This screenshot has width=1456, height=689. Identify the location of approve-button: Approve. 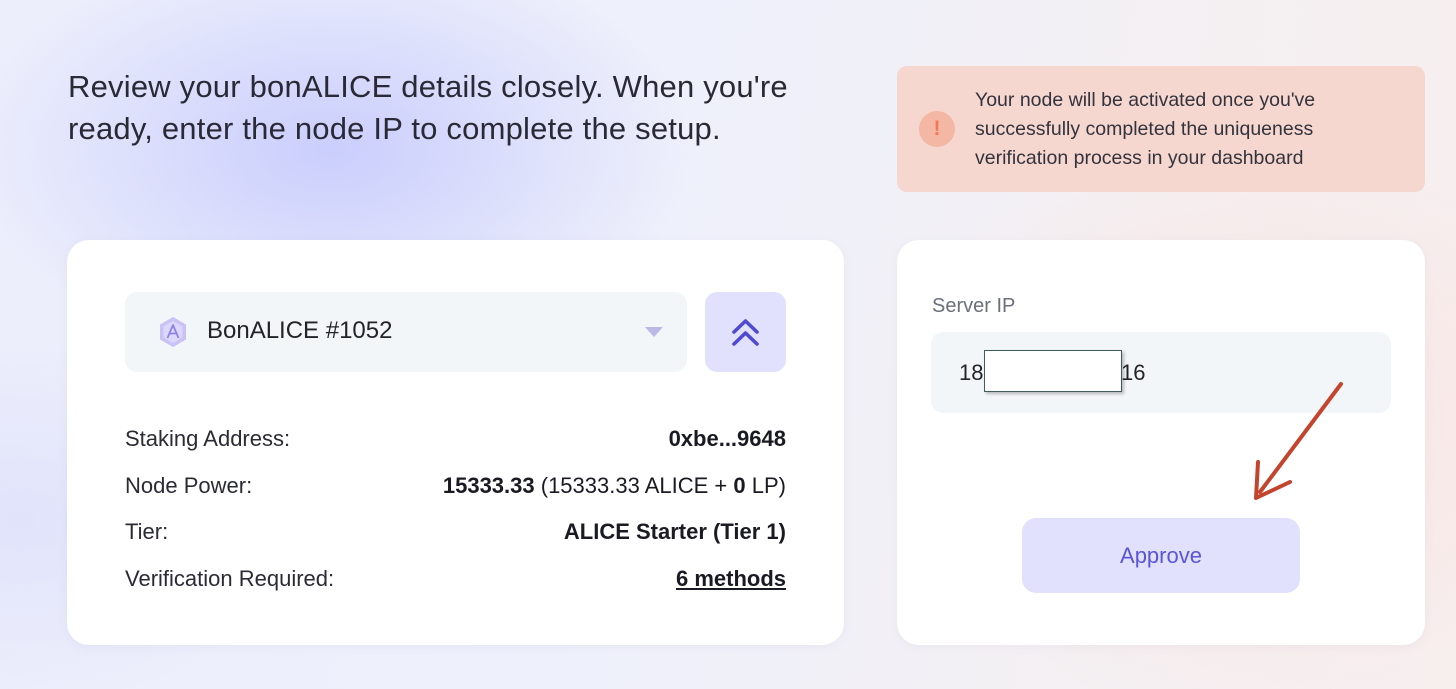
(1161, 555).